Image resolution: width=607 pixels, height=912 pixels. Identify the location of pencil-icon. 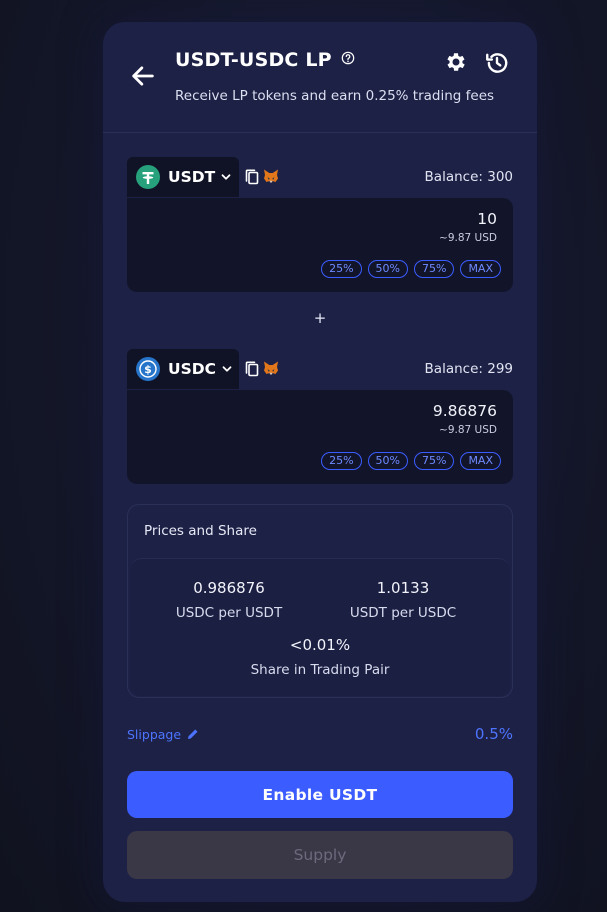
(193, 734).